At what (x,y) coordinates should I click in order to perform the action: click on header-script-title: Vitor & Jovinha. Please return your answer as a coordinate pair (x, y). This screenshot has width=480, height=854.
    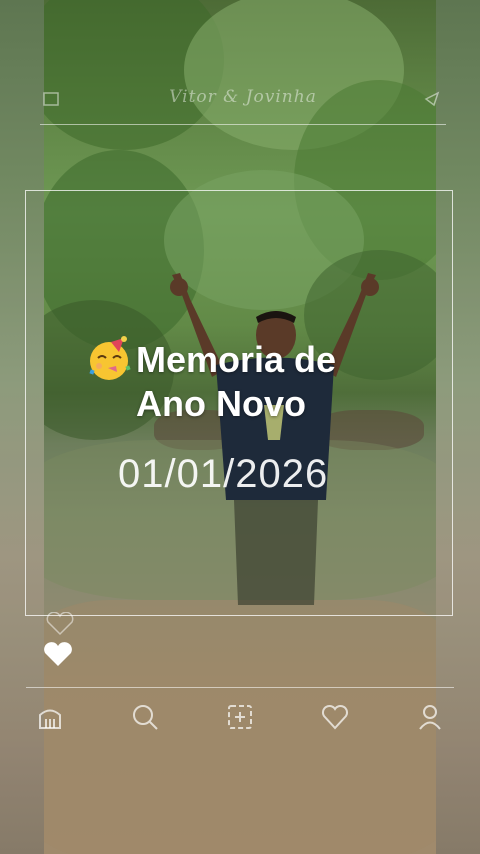
    Looking at the image, I should click on (243, 97).